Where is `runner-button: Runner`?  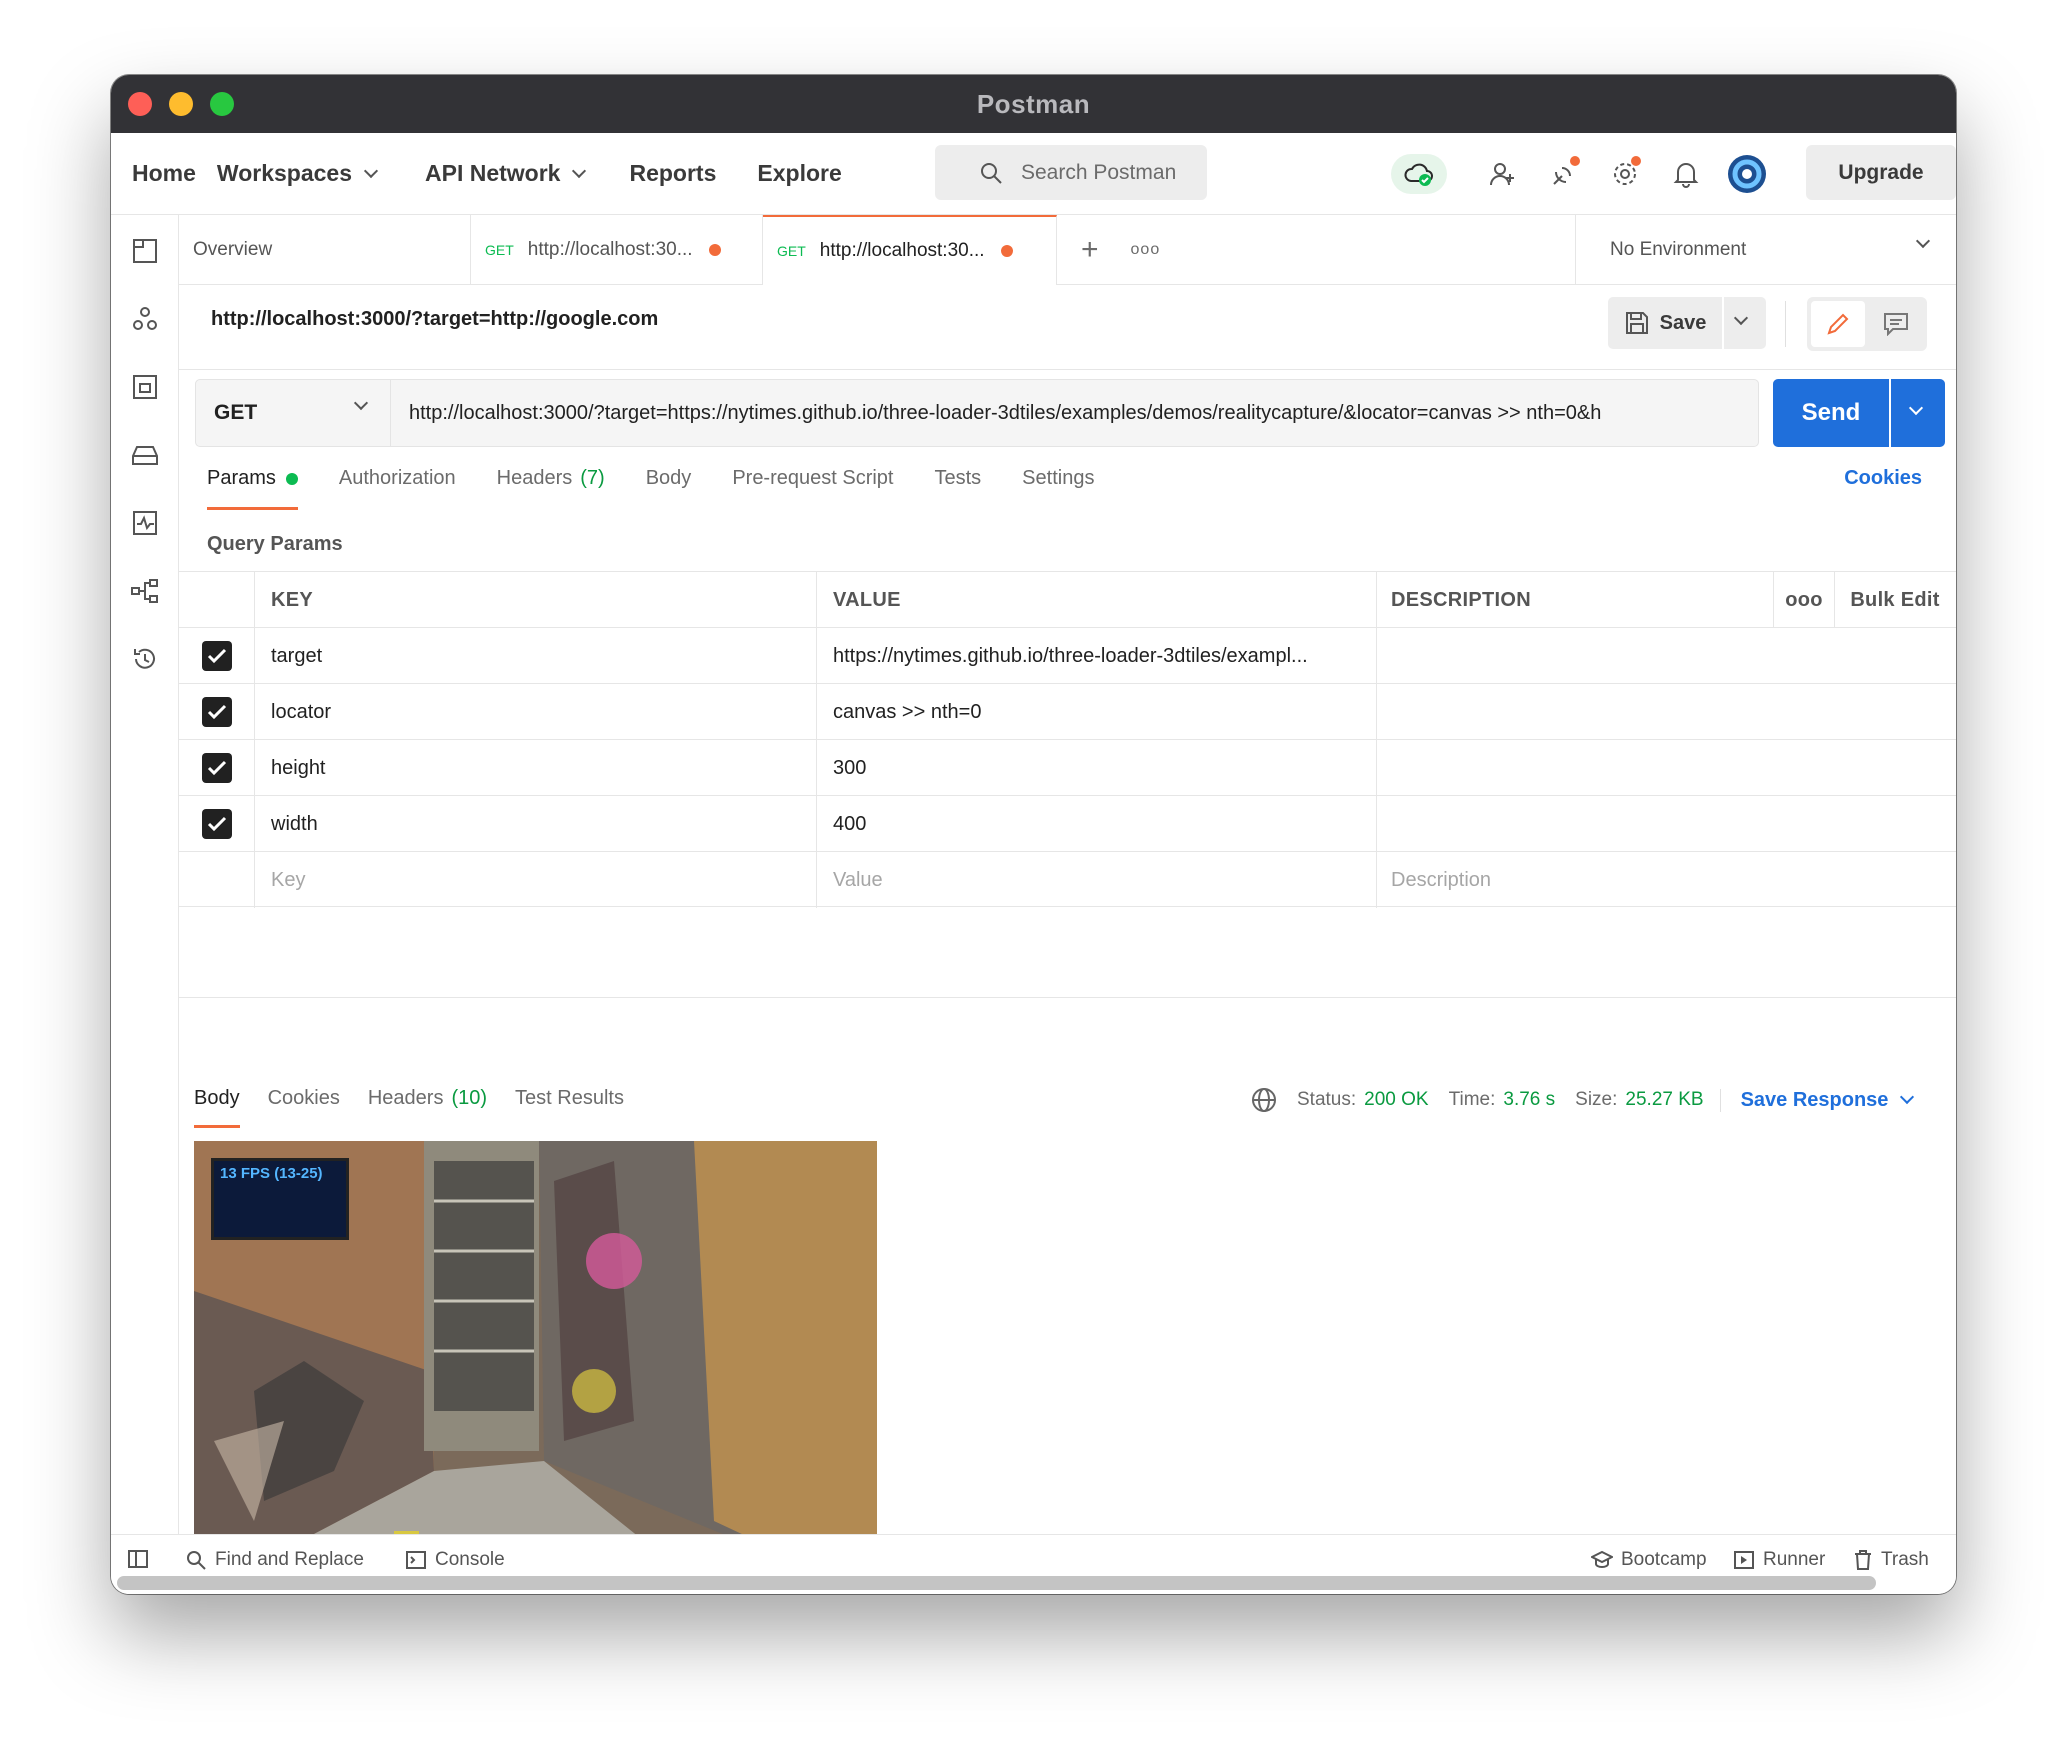 runner-button: Runner is located at coordinates (1779, 1560).